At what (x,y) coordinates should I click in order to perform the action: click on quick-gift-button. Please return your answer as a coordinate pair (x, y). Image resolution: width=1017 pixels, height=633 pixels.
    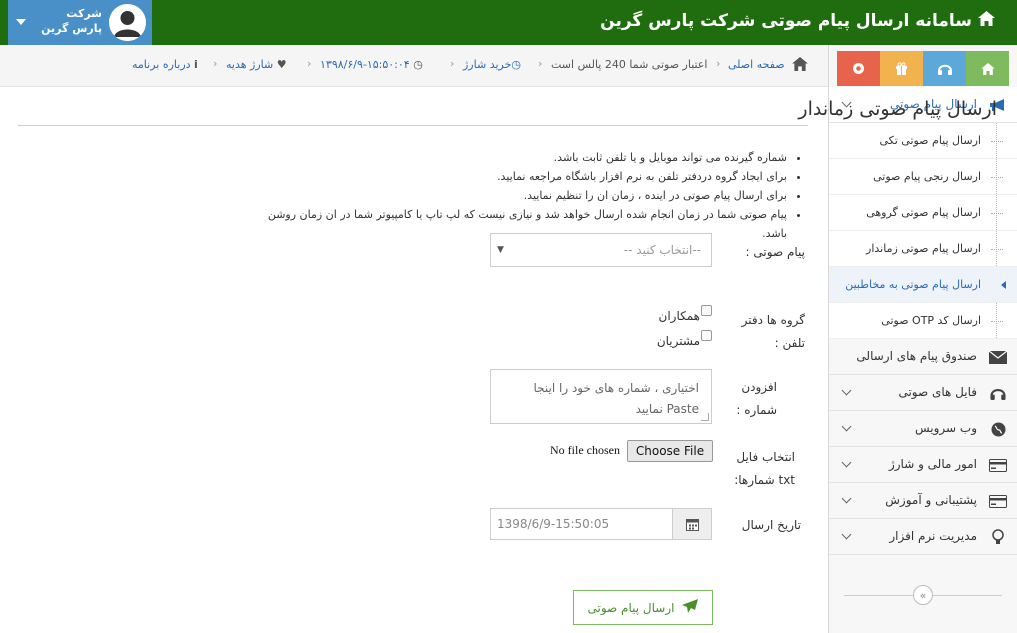
    Looking at the image, I should click on (901, 68).